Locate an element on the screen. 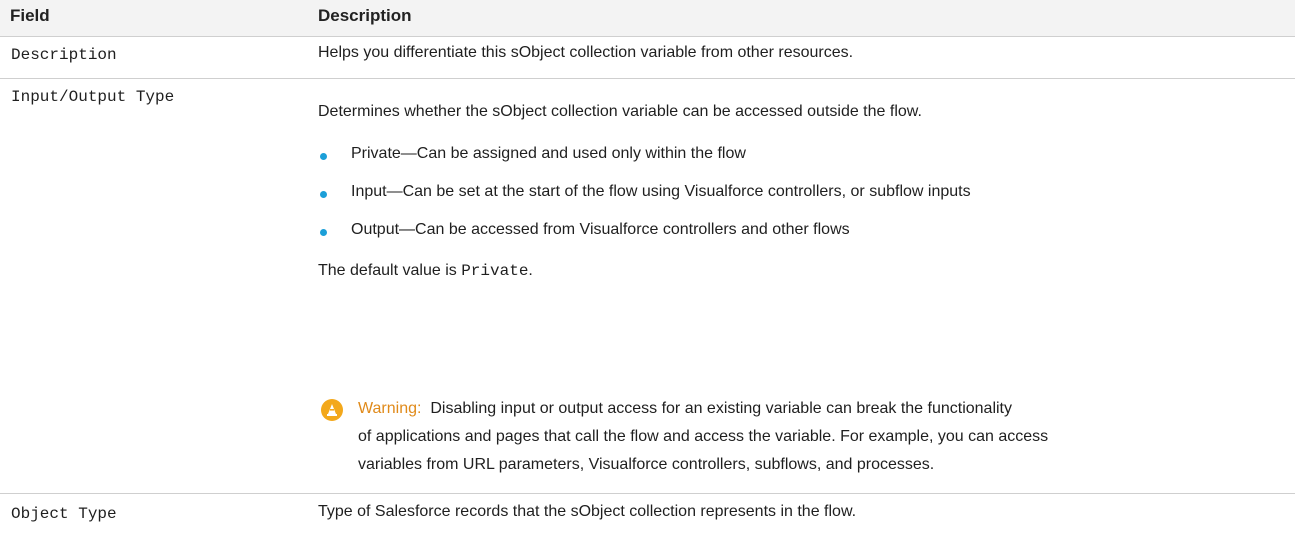 This screenshot has height=533, width=1295. header-divider is located at coordinates (647, 36).